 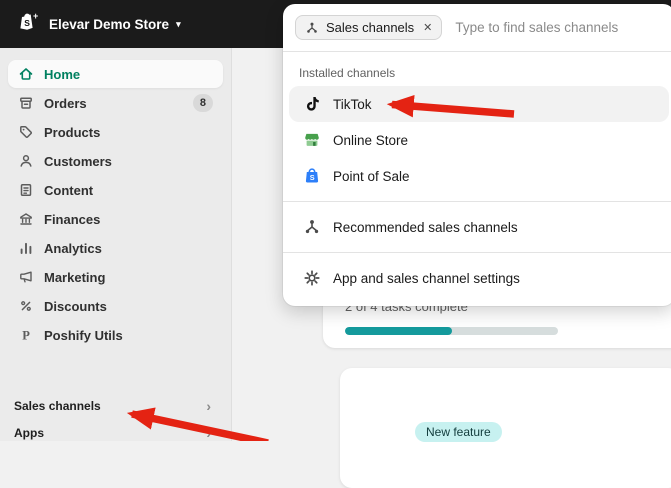 I want to click on channel-label: TikTok, so click(x=352, y=104).